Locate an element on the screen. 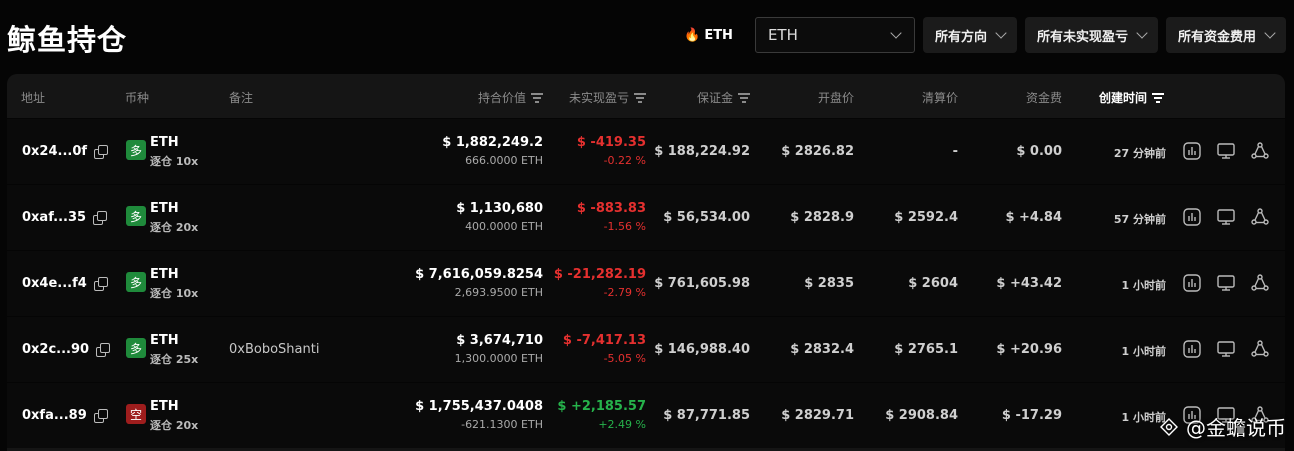 This screenshot has height=451, width=1294. margin-mode: 逐仓 10x is located at coordinates (174, 161).